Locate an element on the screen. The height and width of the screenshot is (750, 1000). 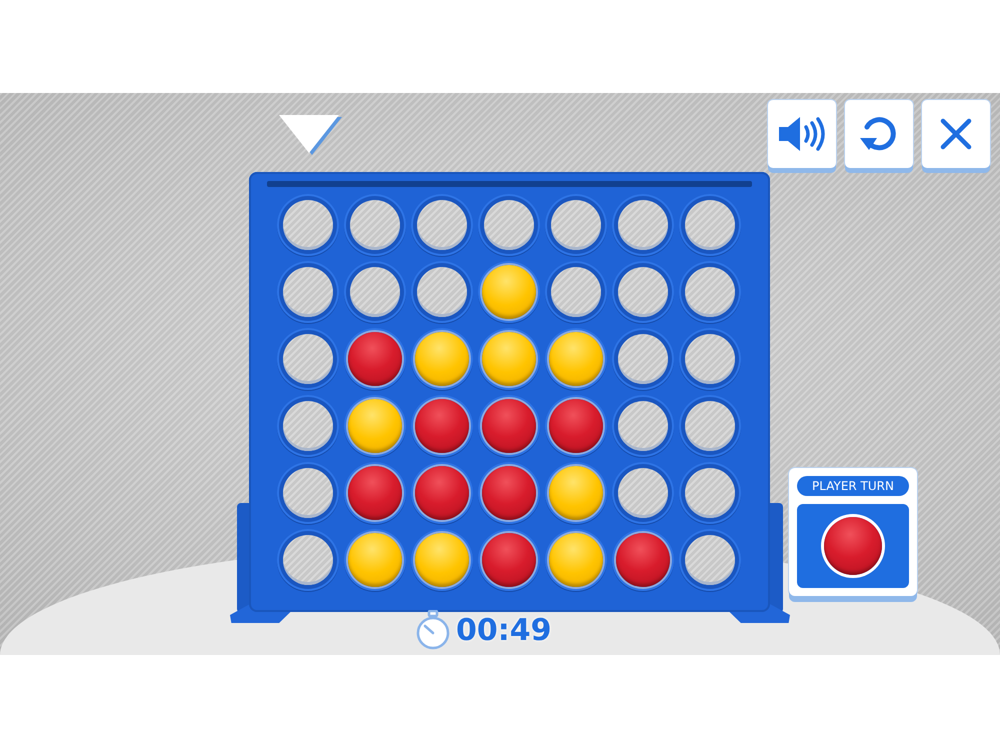
speaker-icon is located at coordinates (802, 134).